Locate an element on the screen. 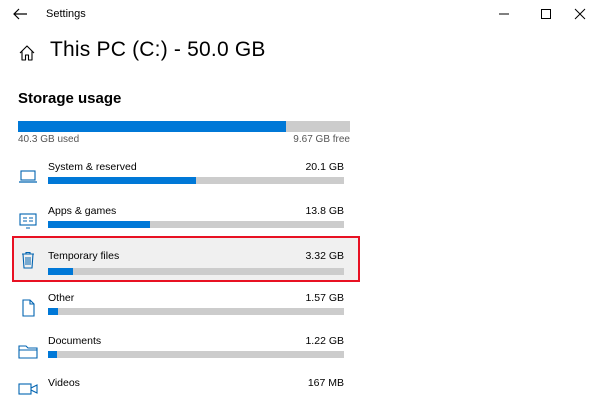 The image size is (600, 400). folder-icon is located at coordinates (28, 351).